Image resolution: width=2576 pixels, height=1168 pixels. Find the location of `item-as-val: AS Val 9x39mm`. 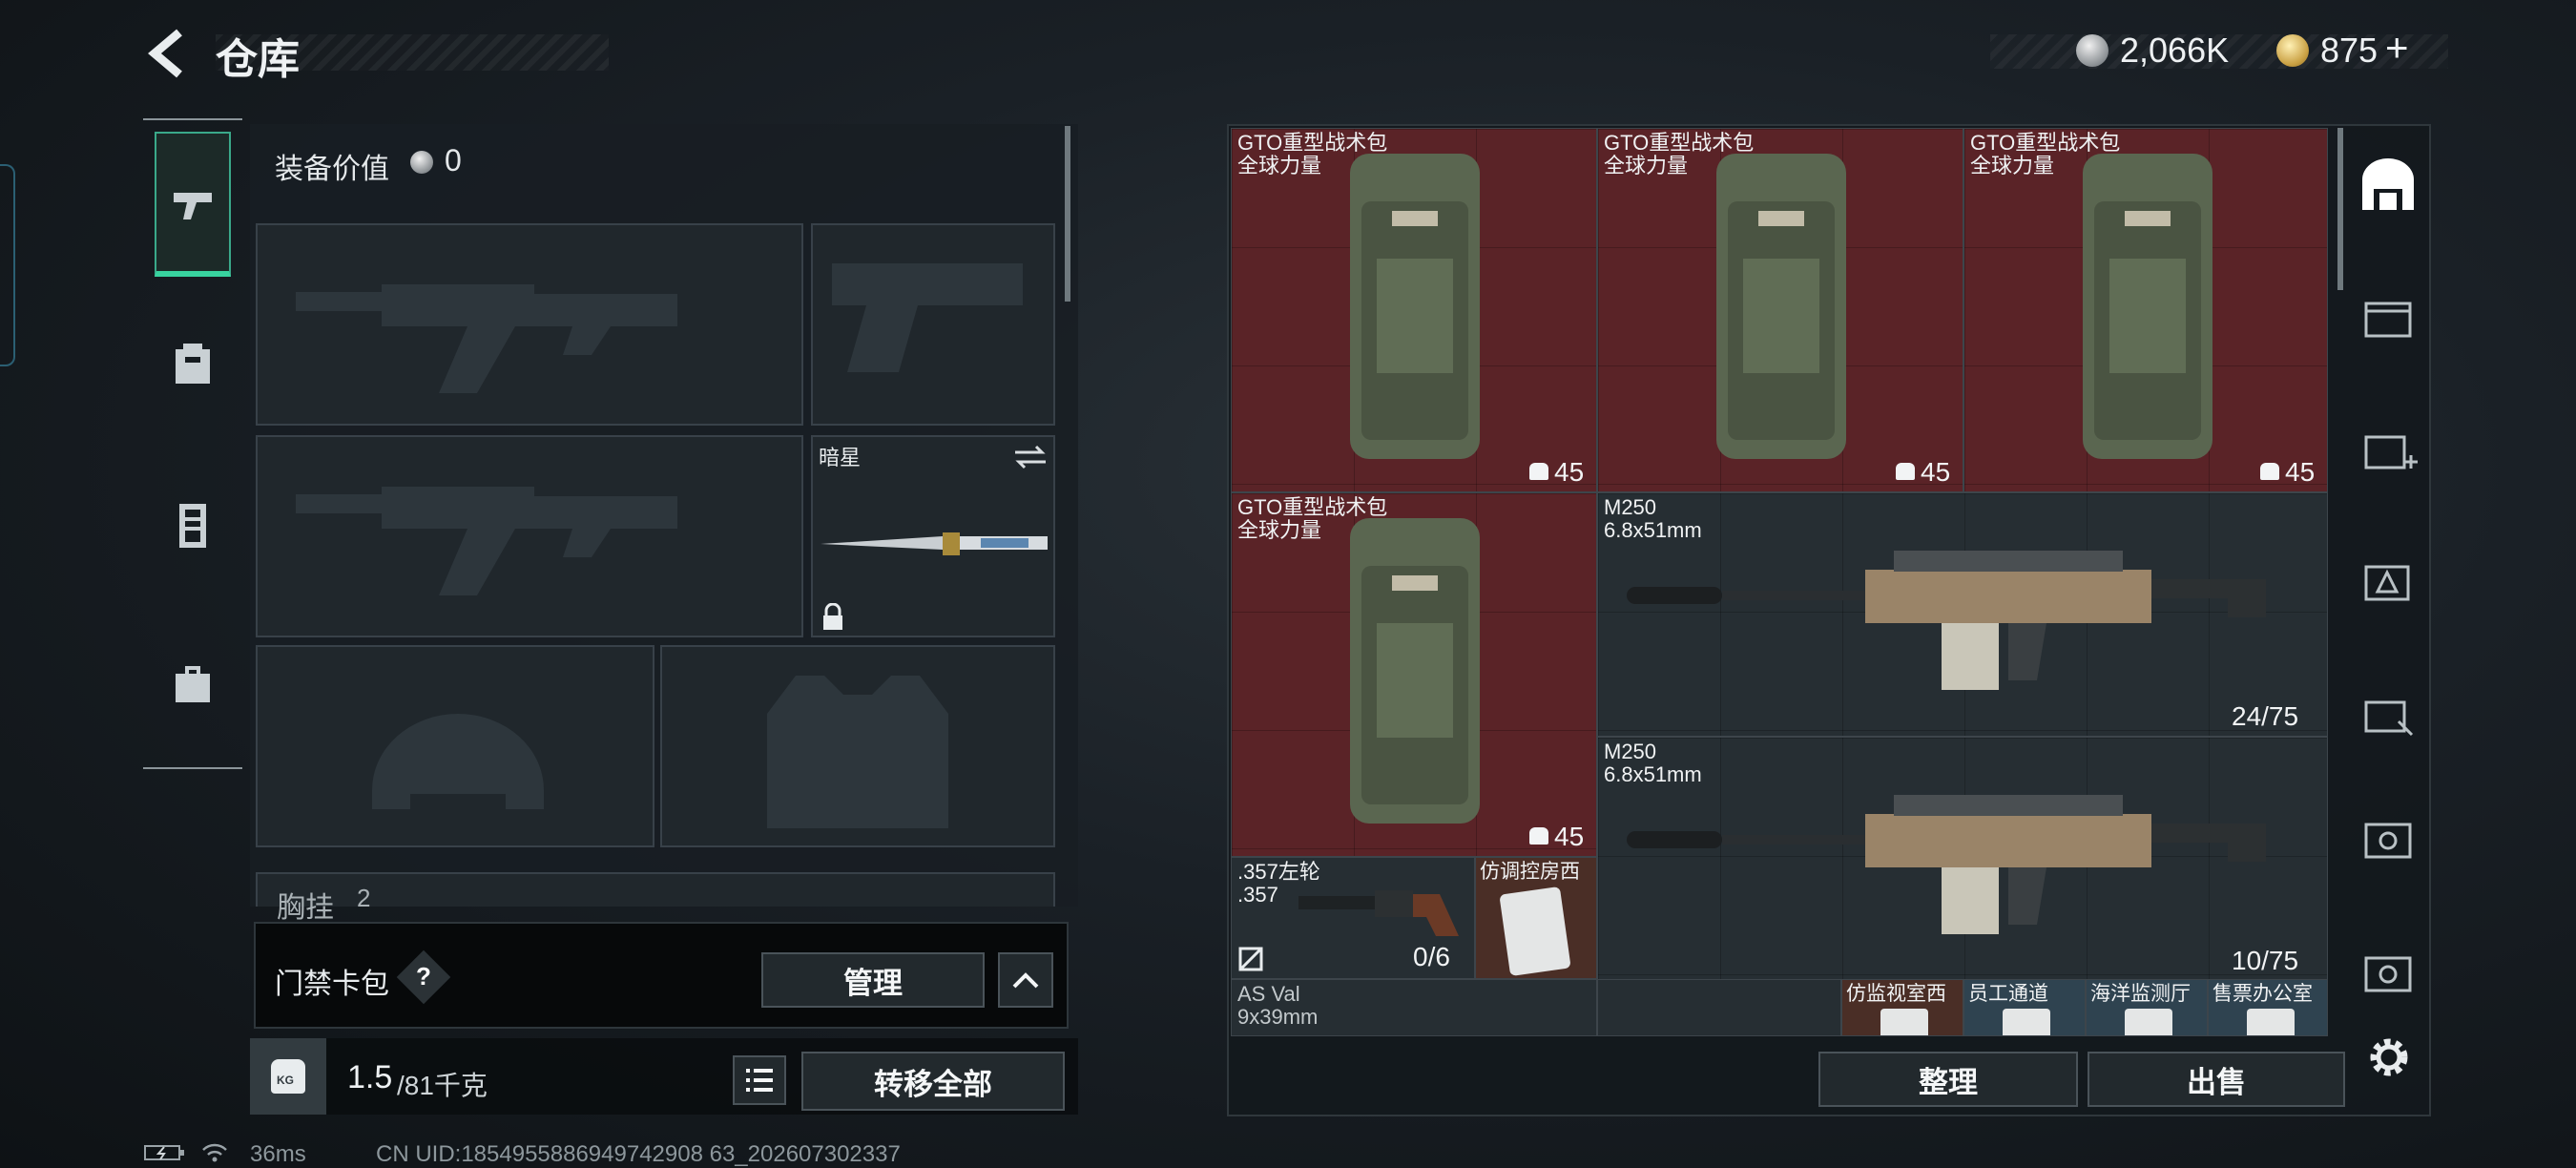

item-as-val: AS Val 9x39mm is located at coordinates (1414, 1007).